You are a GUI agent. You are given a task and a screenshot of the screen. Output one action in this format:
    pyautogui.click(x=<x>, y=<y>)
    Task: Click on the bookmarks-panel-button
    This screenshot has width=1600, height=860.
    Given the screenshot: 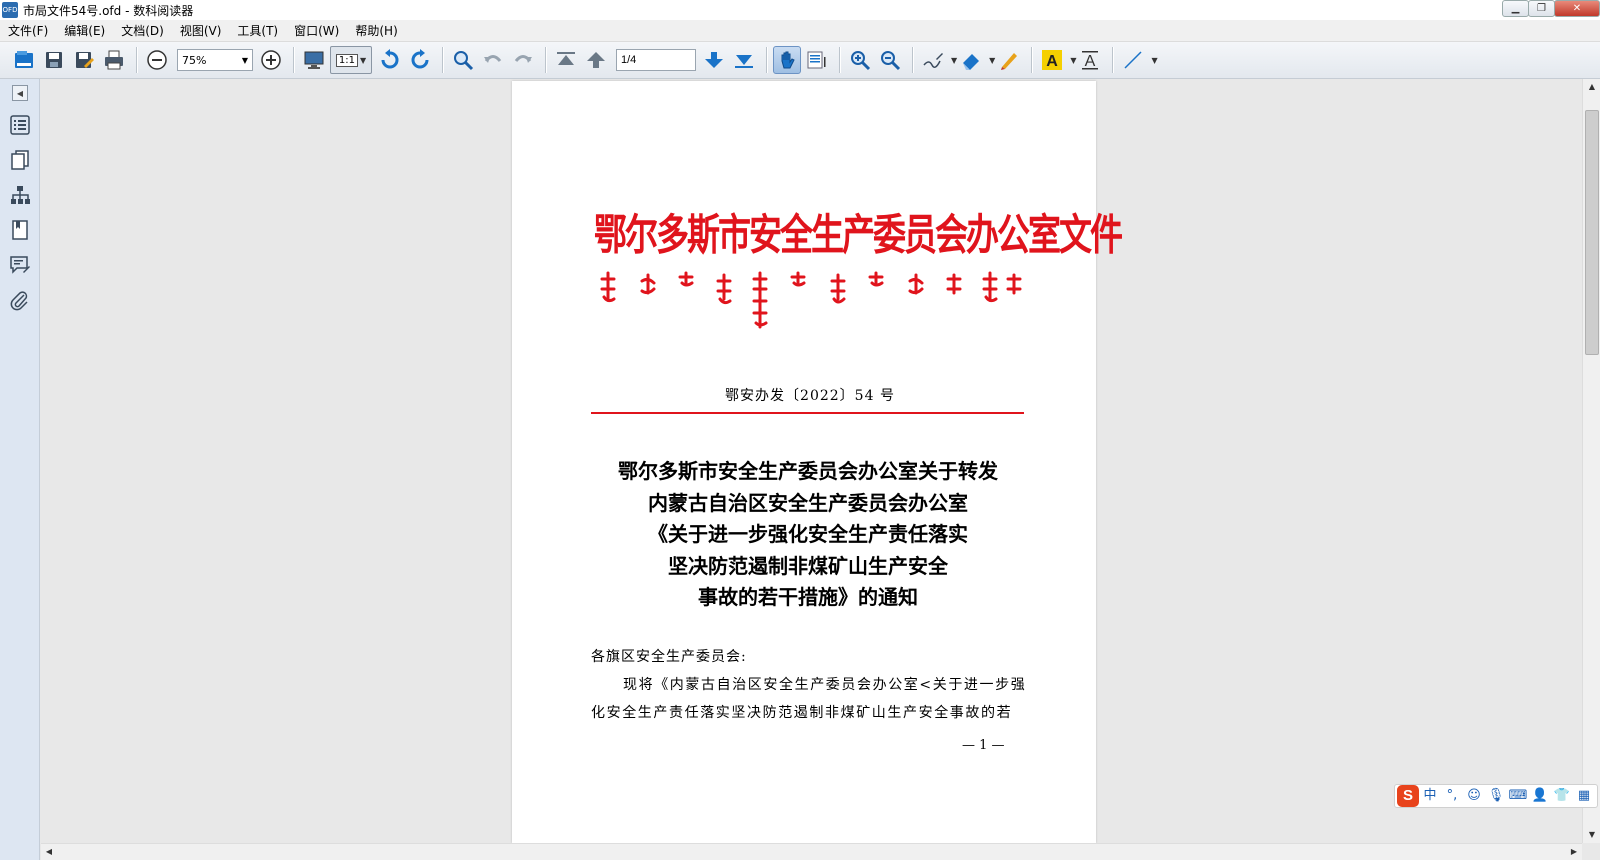 What is the action you would take?
    pyautogui.click(x=20, y=229)
    